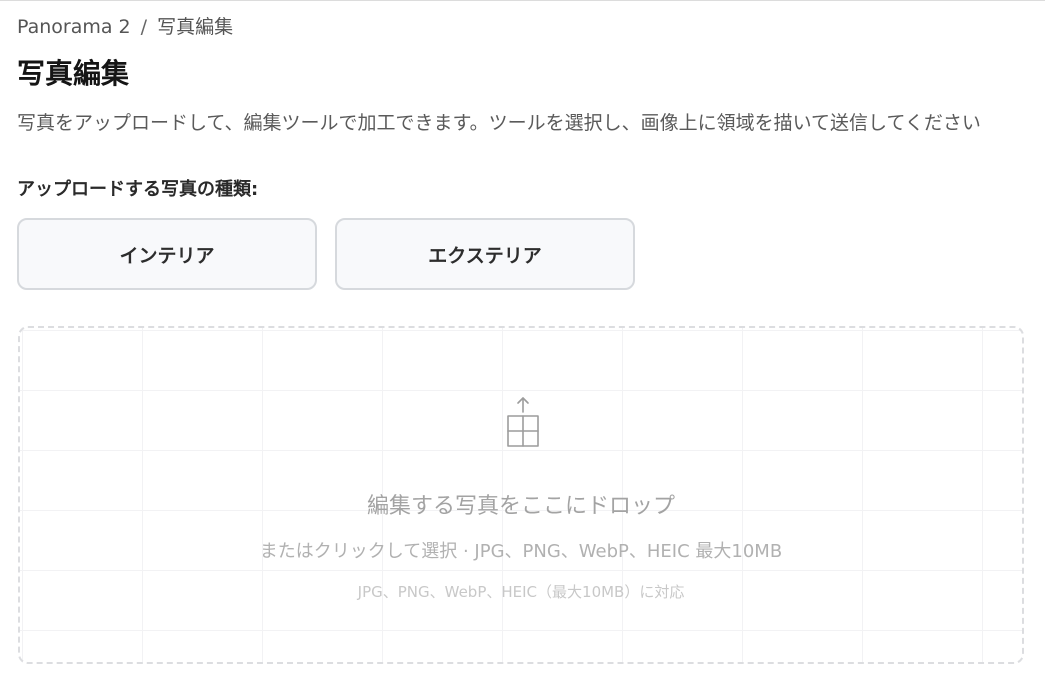 The width and height of the screenshot is (1045, 684). I want to click on page-title: 写真編集, so click(73, 73).